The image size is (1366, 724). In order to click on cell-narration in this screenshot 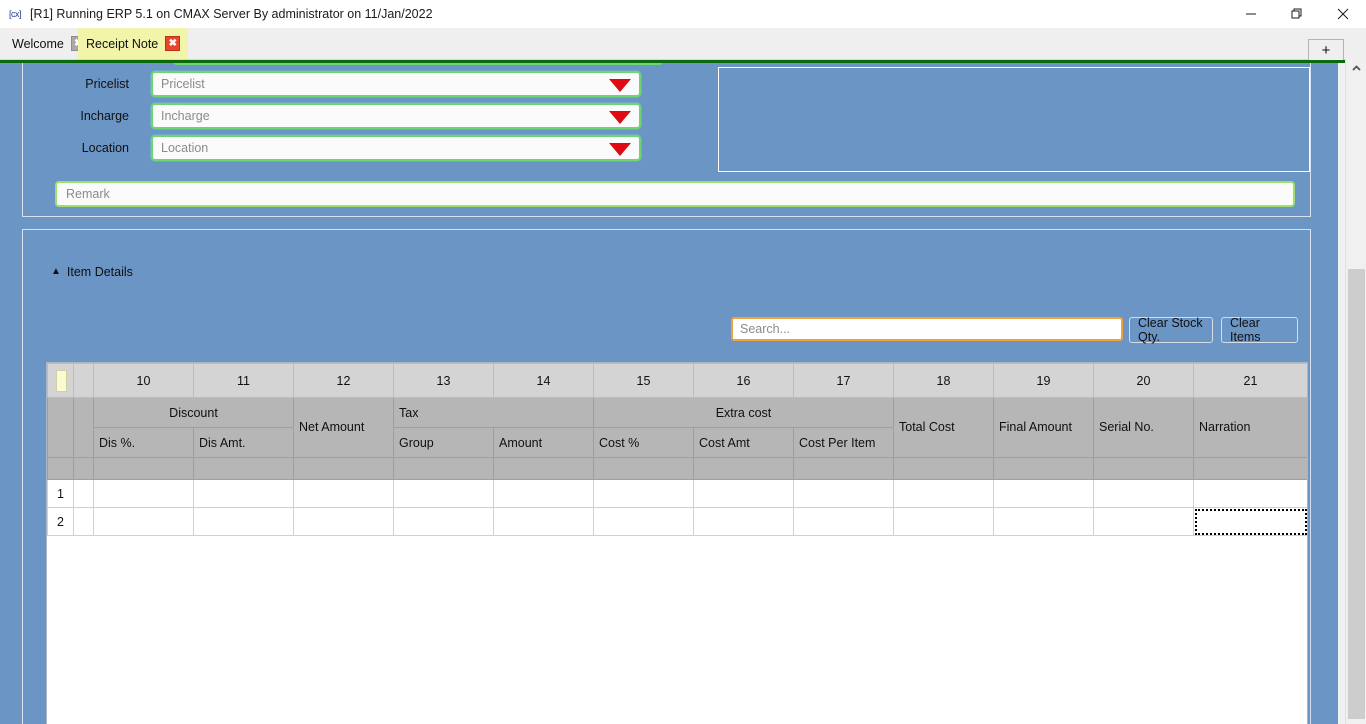, I will do `click(1250, 493)`.